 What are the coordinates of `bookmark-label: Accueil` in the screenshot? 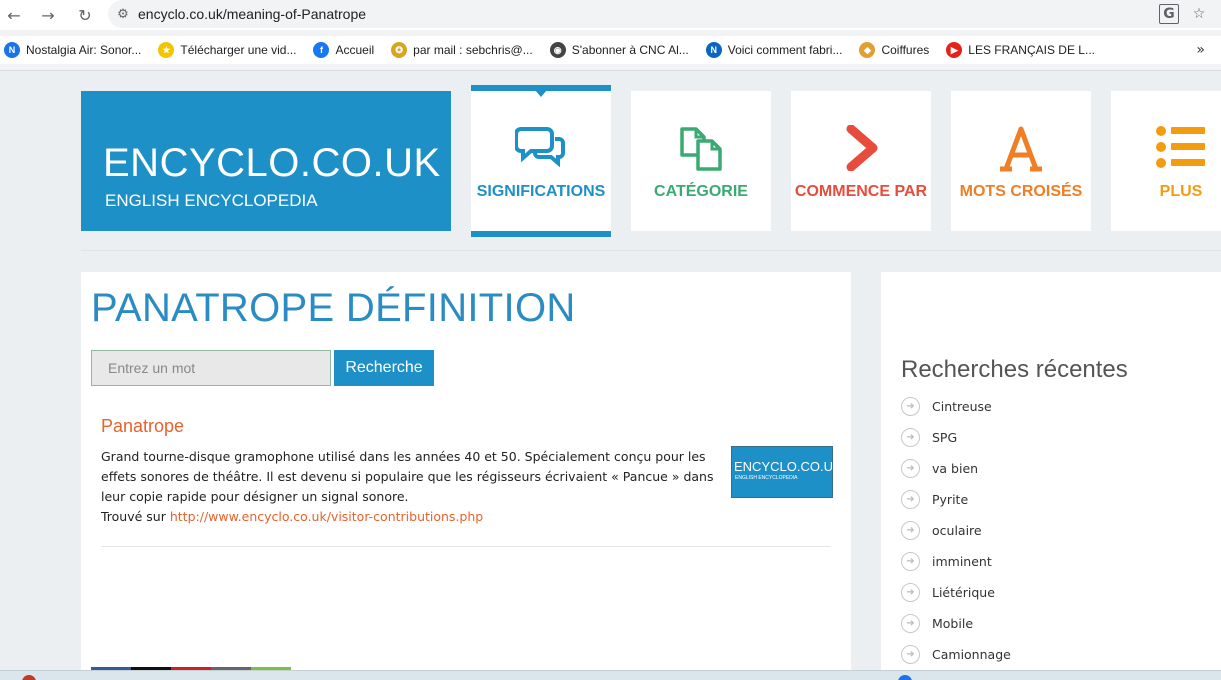 It's located at (355, 50).